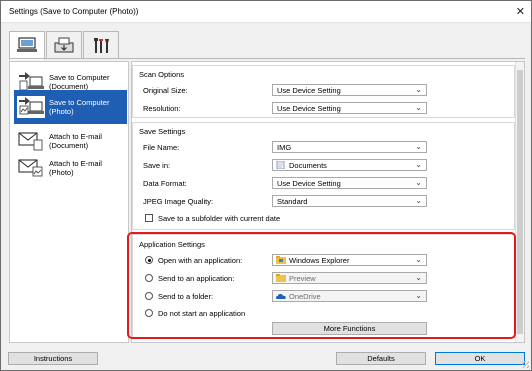 This screenshot has height=371, width=532. I want to click on original-size-value: Use Device Setting, so click(309, 90).